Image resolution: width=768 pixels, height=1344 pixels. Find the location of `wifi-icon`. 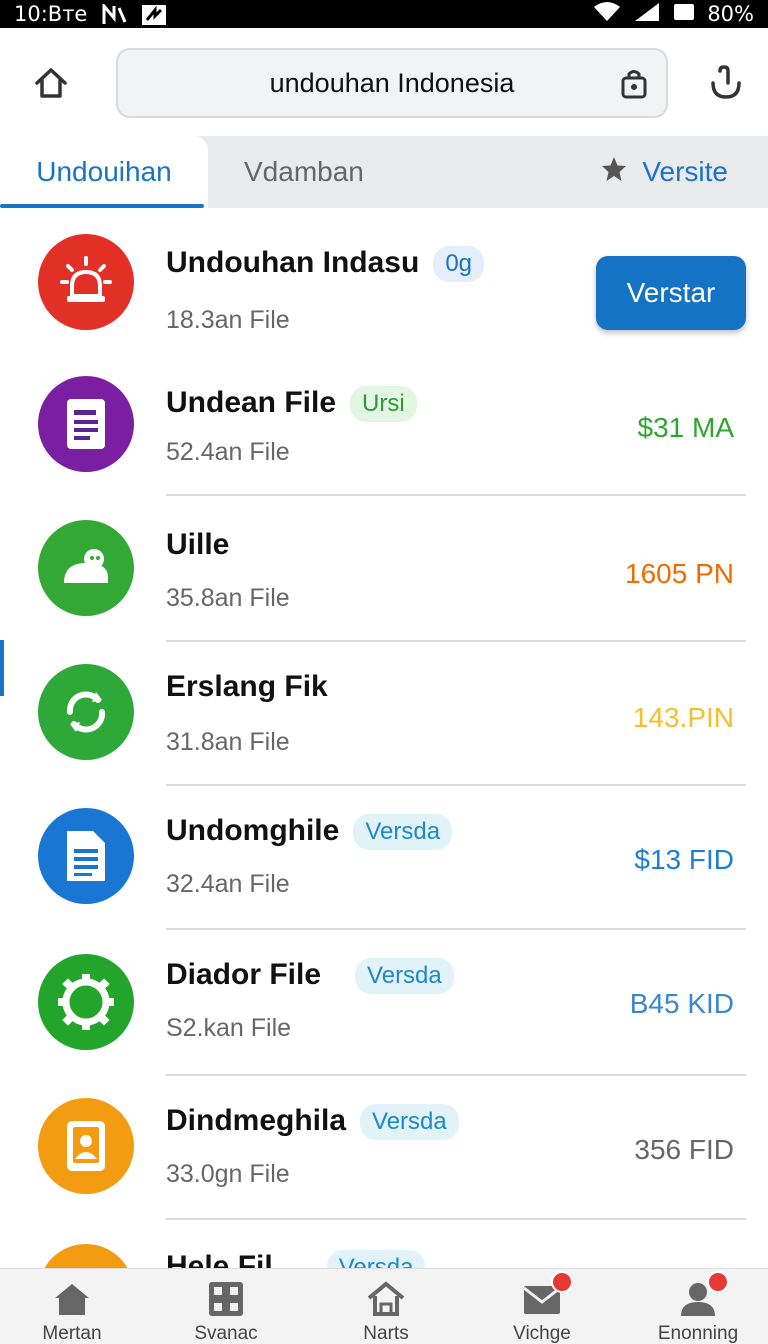

wifi-icon is located at coordinates (607, 14).